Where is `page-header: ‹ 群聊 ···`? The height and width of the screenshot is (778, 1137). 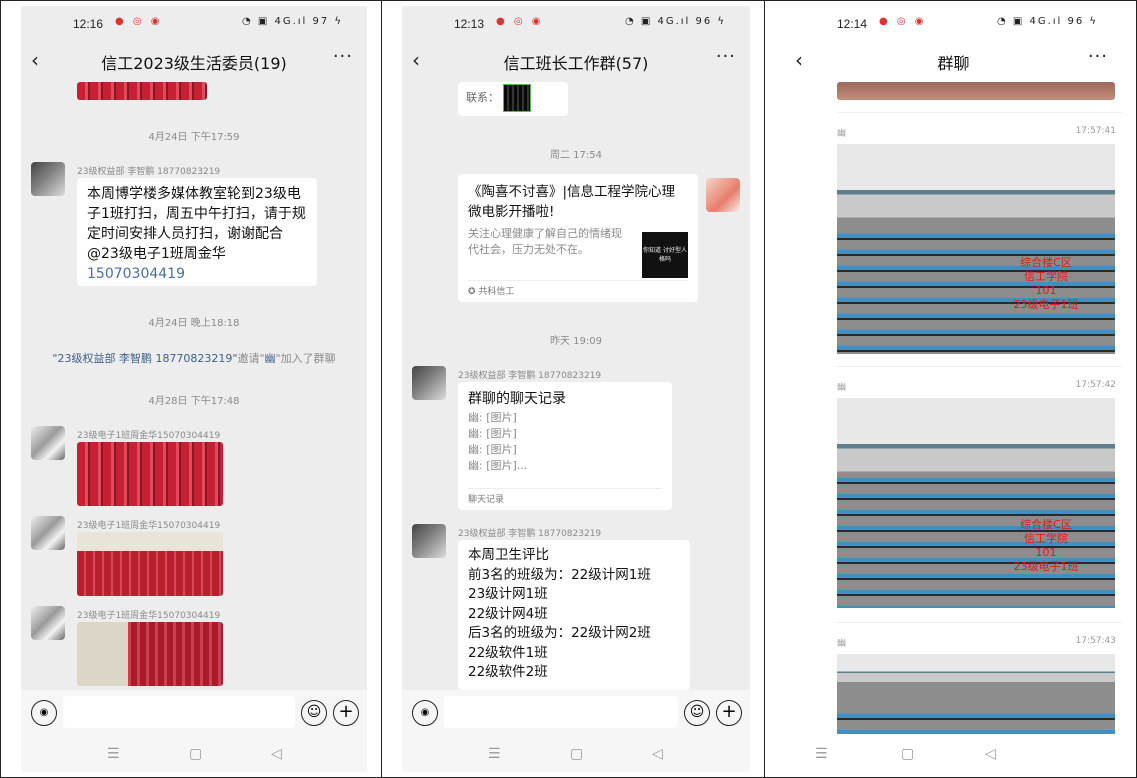
page-header: ‹ 群聊 ··· is located at coordinates (953, 61).